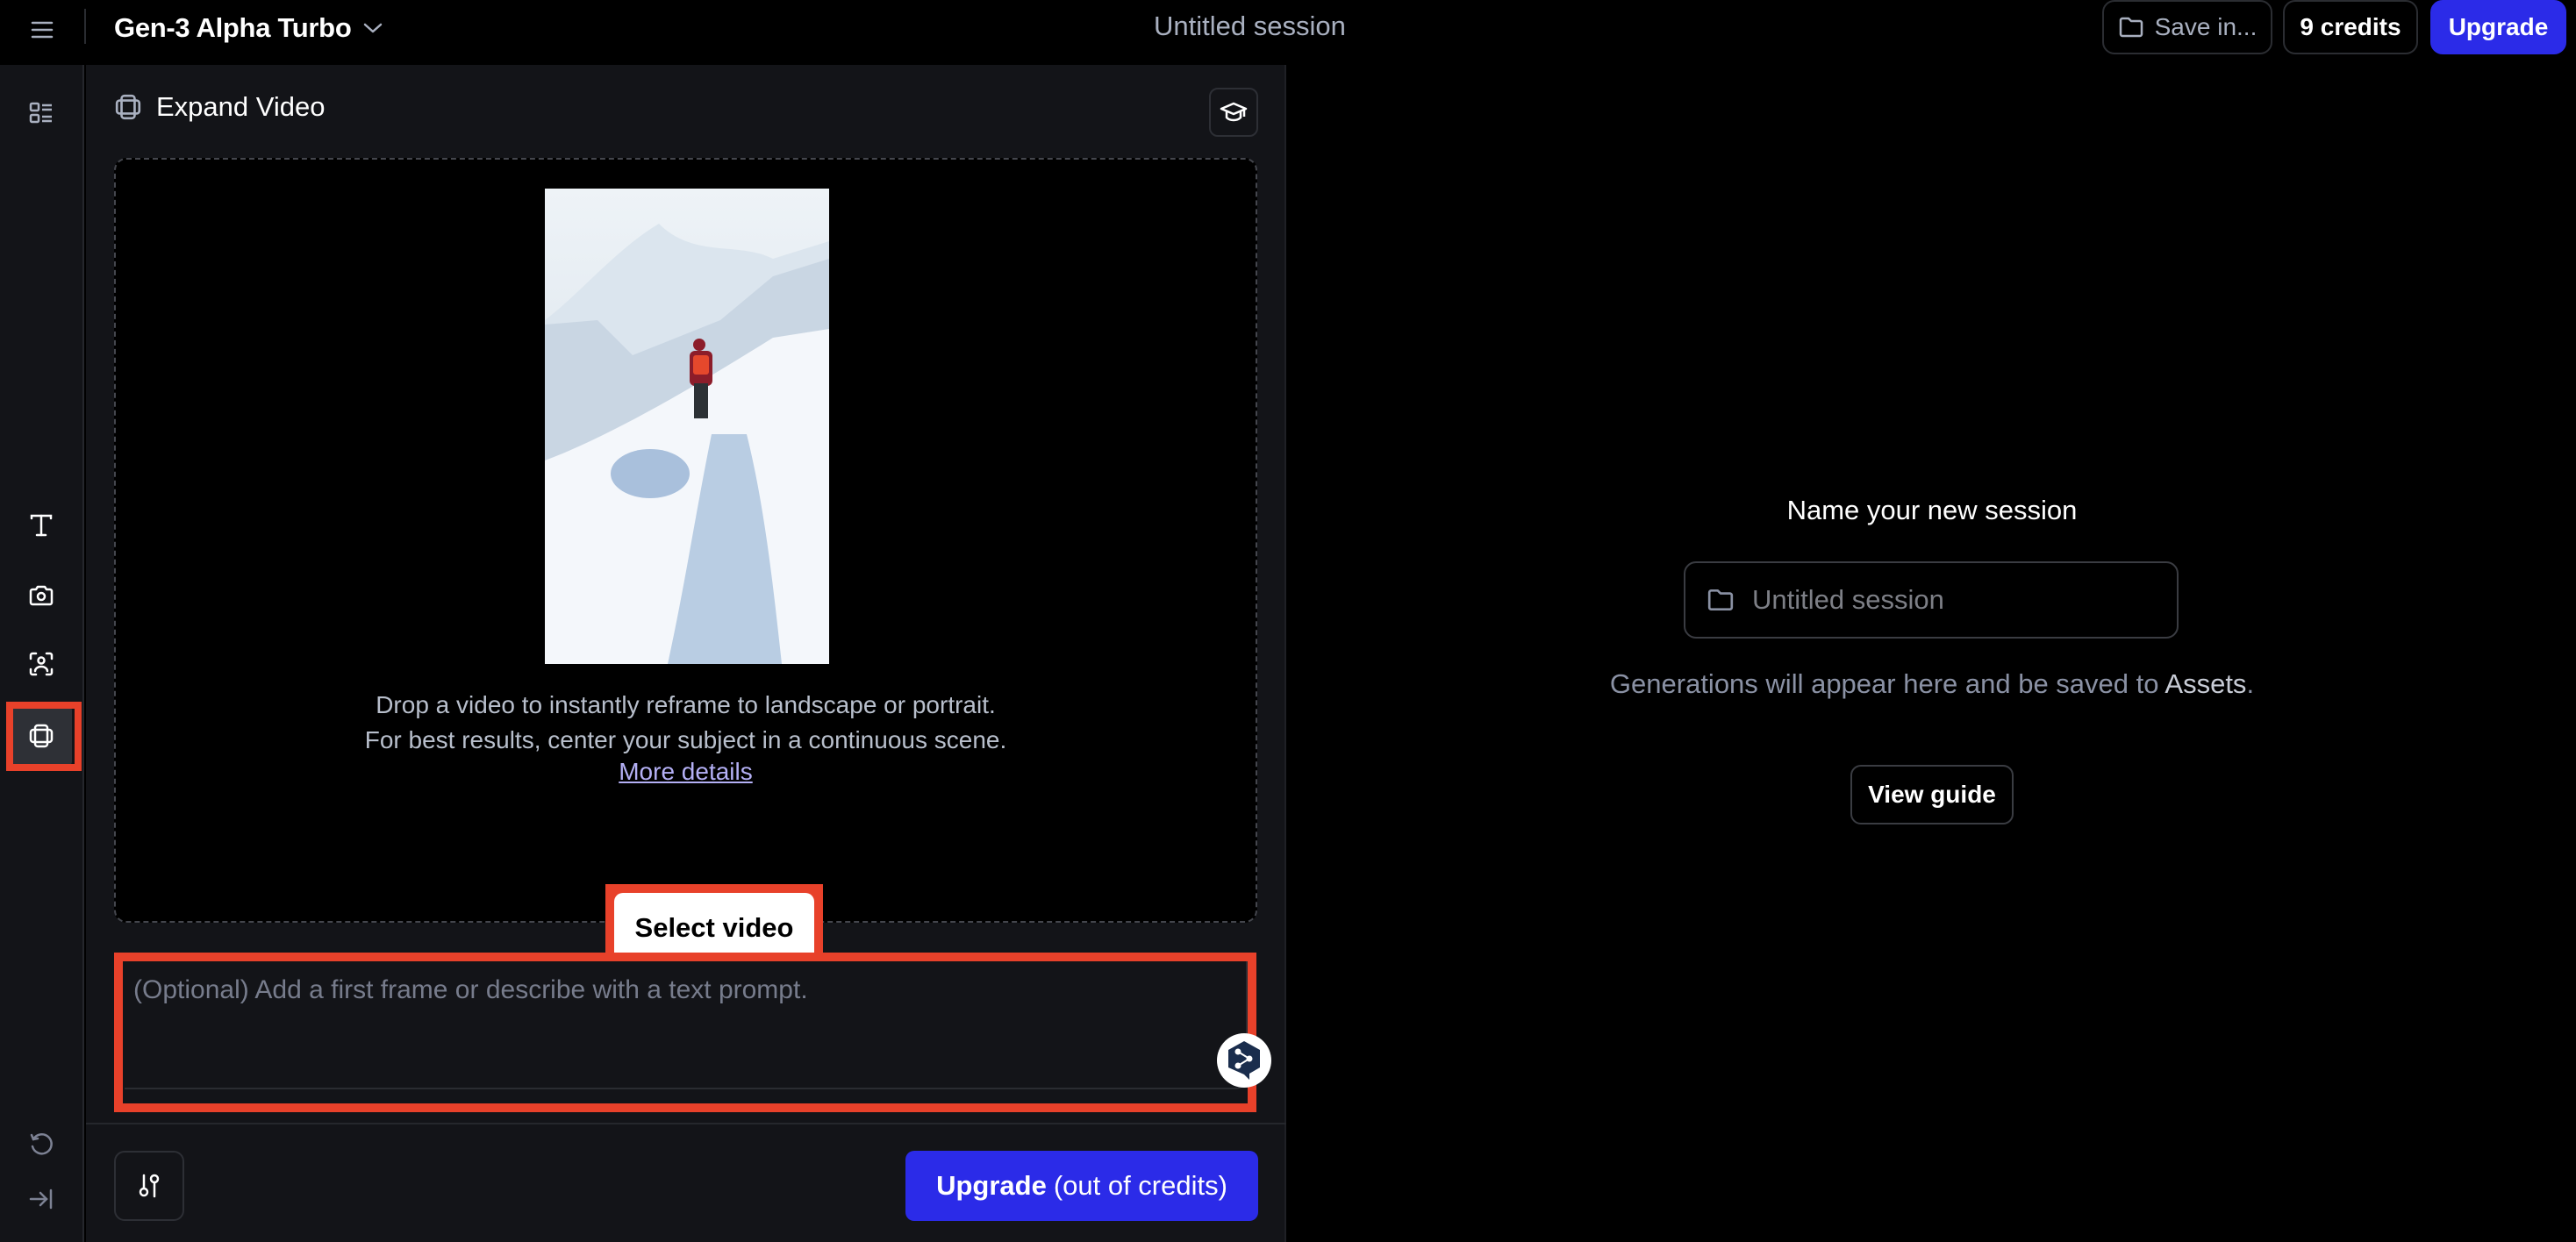 The height and width of the screenshot is (1242, 2576). I want to click on share-hexagon-icon, so click(1244, 1060).